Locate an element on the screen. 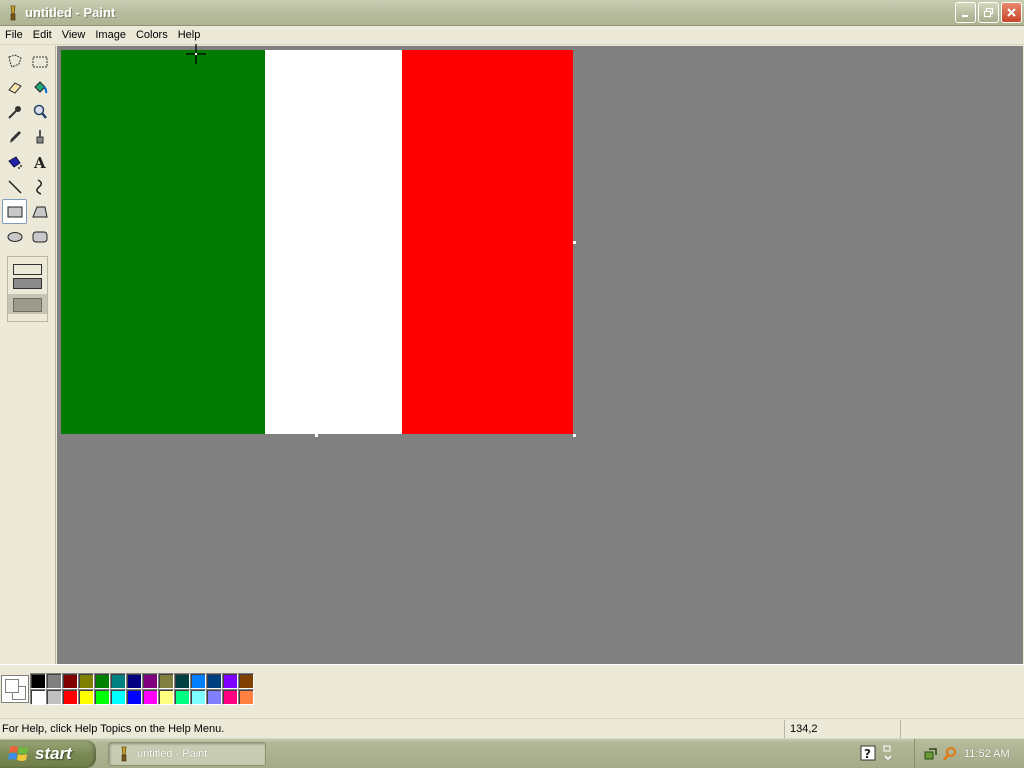  search-icon is located at coordinates (950, 754).